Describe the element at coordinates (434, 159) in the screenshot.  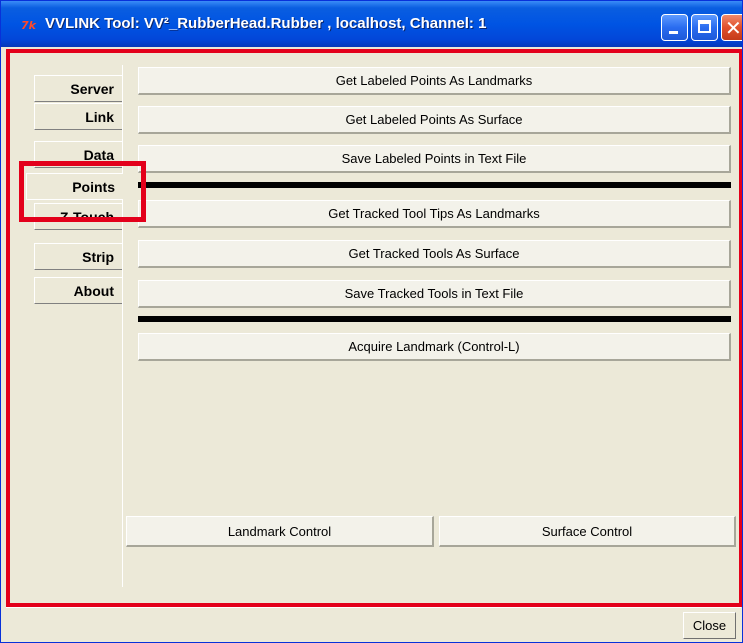
I see `save-labeled-points-button: Save Labeled Points in Text File` at that location.